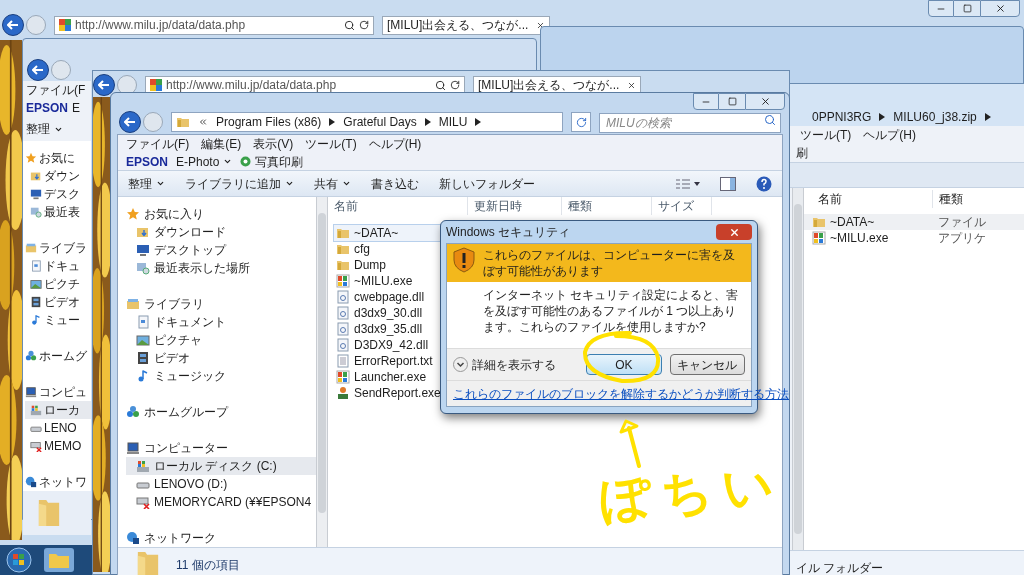 The height and width of the screenshot is (575, 1024). Describe the element at coordinates (62, 410) in the screenshot. I see `nav-item-label: ローカ` at that location.